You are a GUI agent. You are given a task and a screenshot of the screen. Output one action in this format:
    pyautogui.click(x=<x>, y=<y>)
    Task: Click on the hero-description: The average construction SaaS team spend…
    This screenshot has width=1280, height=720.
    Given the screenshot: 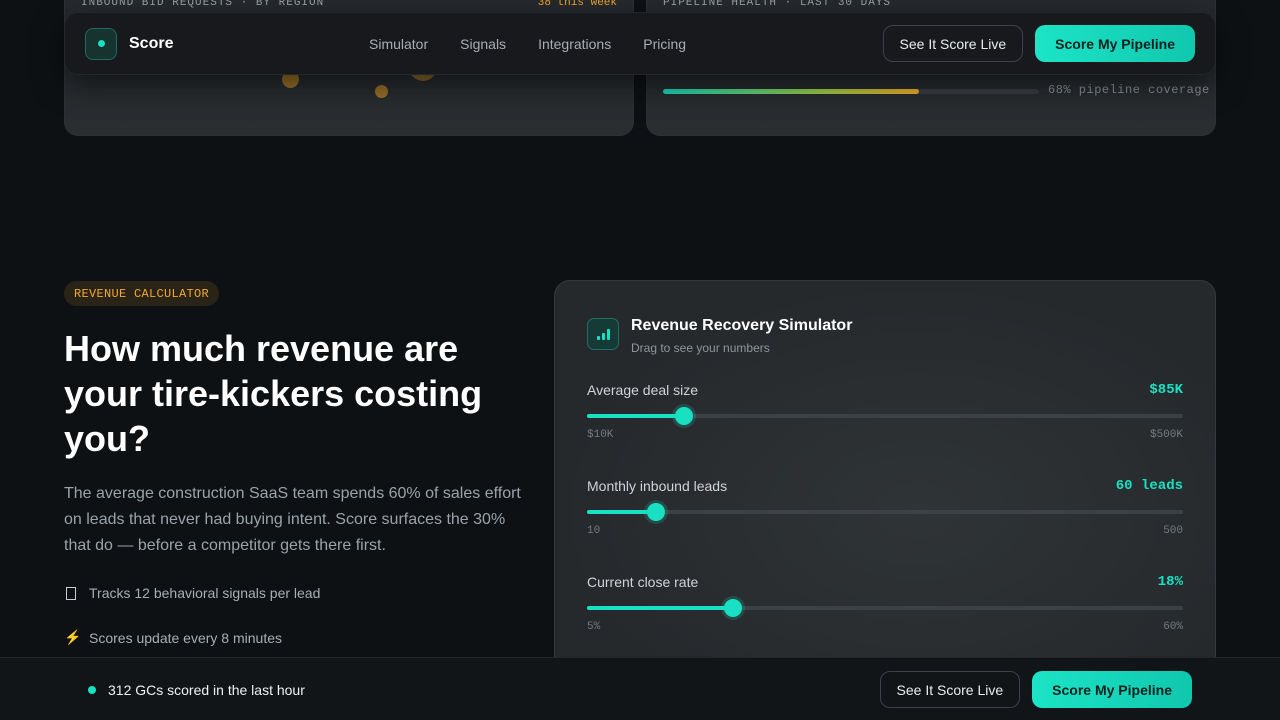 What is the action you would take?
    pyautogui.click(x=292, y=519)
    